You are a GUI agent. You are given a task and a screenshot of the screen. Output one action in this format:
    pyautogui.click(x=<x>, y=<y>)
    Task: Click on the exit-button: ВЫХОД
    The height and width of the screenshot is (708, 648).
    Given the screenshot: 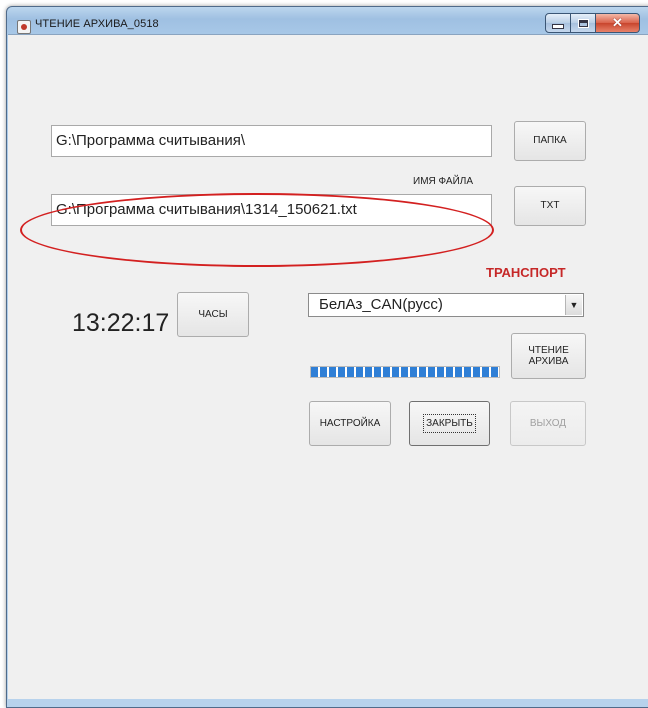 What is the action you would take?
    pyautogui.click(x=548, y=423)
    